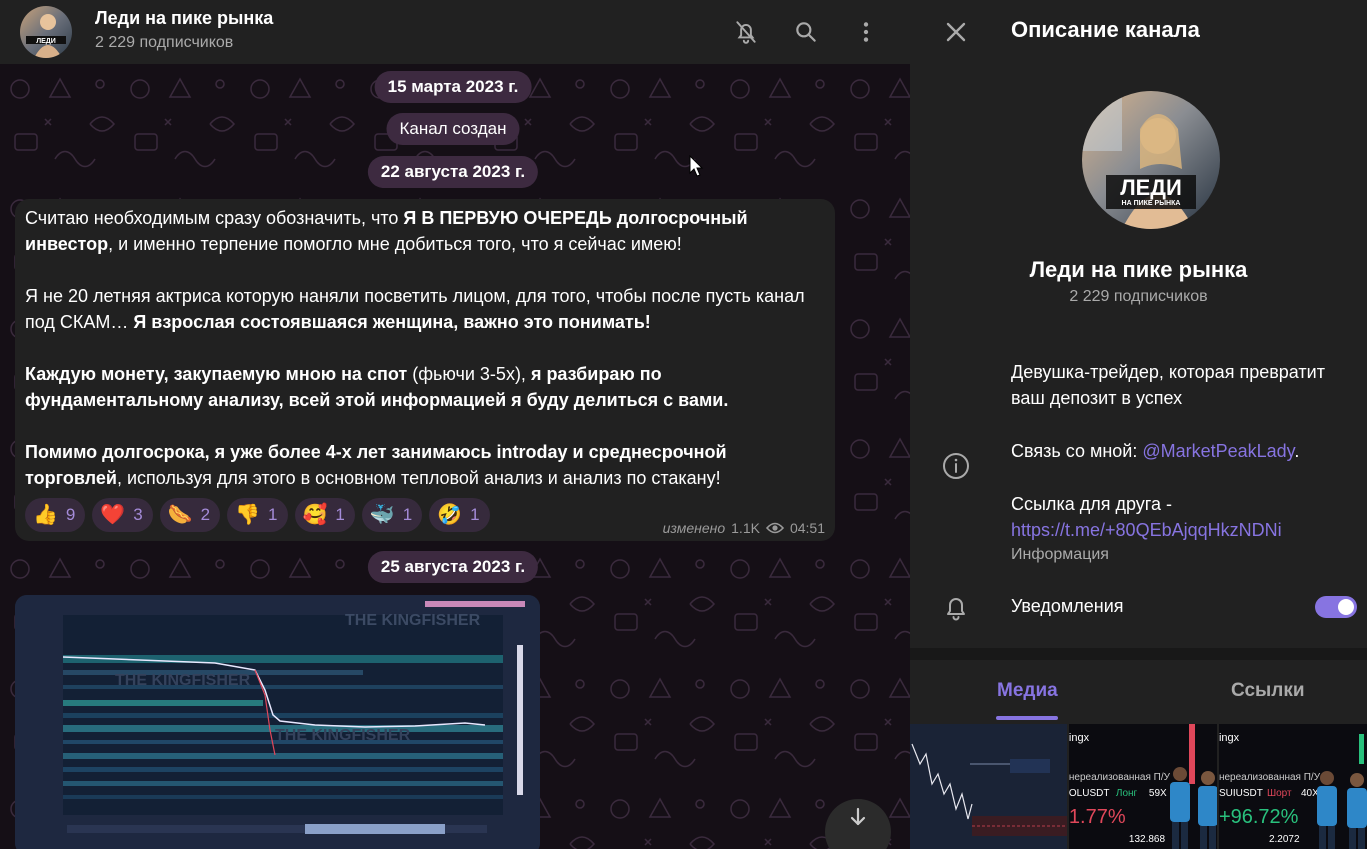 This screenshot has width=1367, height=849. Describe the element at coordinates (1218, 451) in the screenshot. I see `contact-link: @MarketPeakLady` at that location.